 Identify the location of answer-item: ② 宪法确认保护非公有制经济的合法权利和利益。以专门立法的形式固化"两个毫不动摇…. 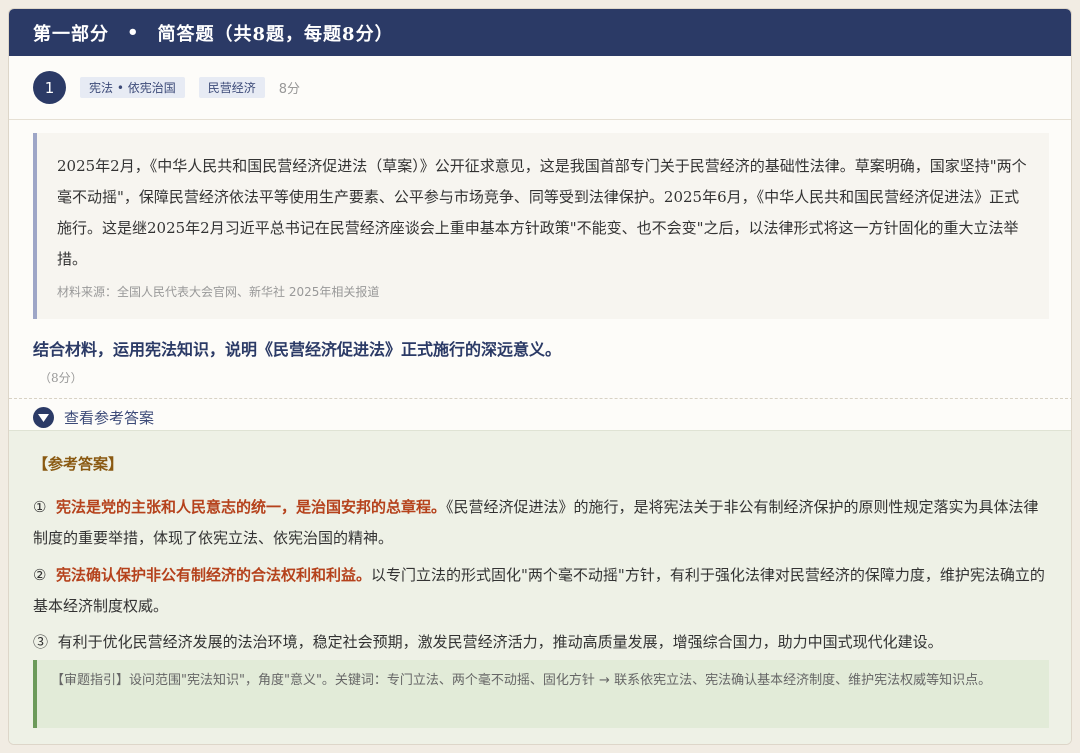
(541, 591).